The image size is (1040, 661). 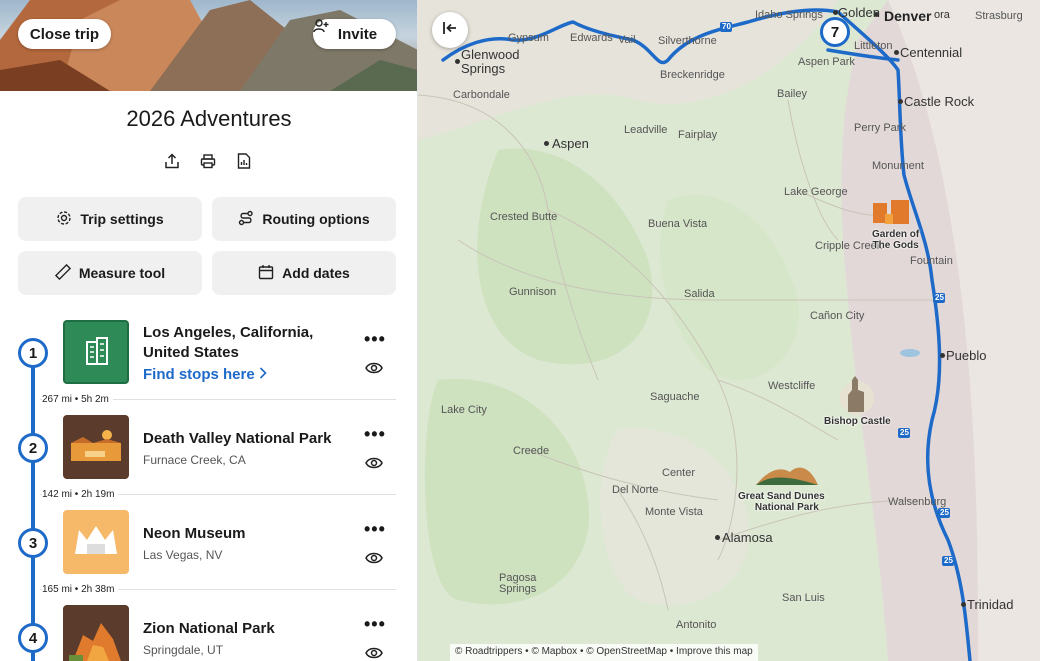 I want to click on stop-title: Los Angeles, California, United States, so click(x=243, y=343).